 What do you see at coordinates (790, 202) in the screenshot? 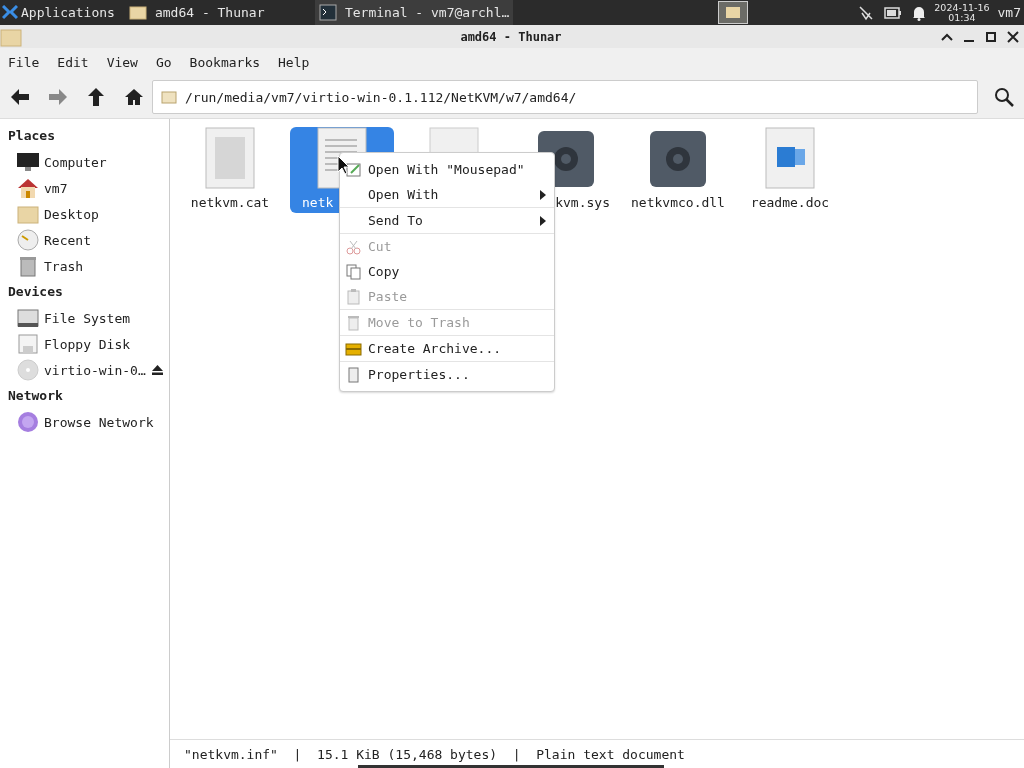
I see `file-name: readme.doc` at bounding box center [790, 202].